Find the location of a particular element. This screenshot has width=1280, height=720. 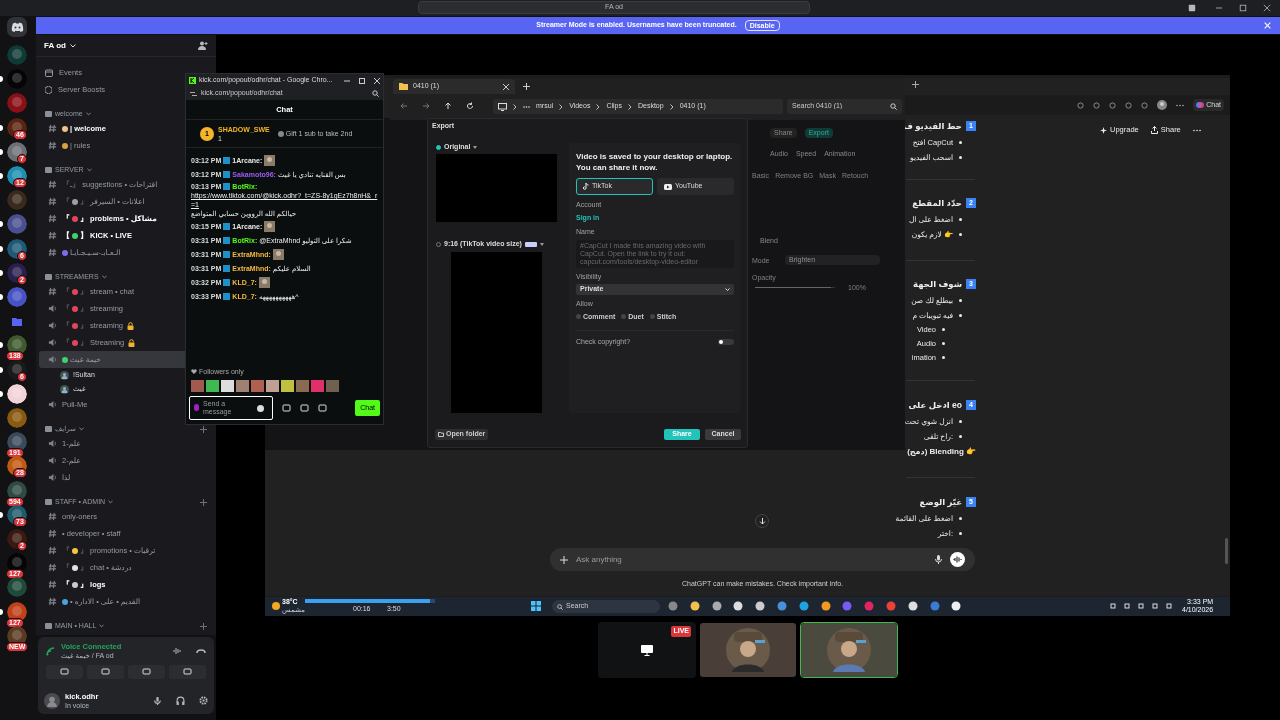

section-heading: ادخل على eo is located at coordinates (935, 405).